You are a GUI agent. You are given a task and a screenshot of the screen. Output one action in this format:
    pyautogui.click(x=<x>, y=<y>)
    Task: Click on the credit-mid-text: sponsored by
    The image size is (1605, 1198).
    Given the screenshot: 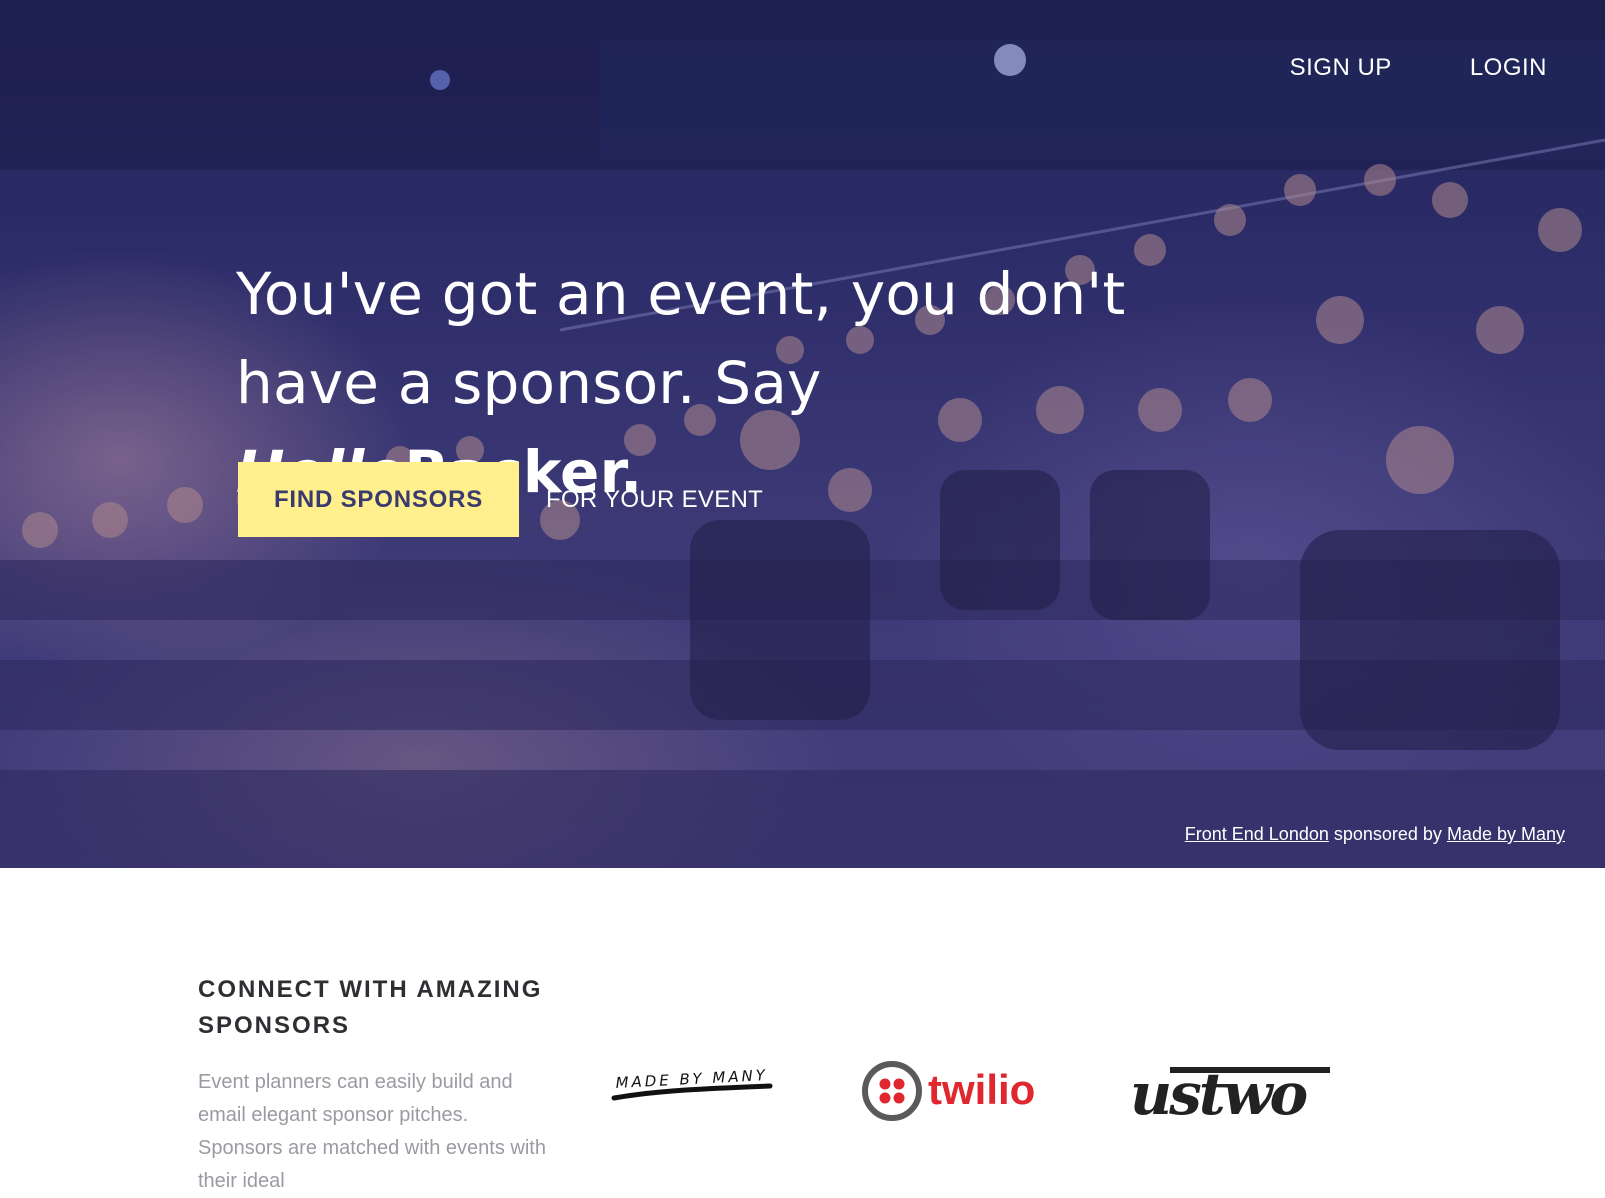 What is the action you would take?
    pyautogui.click(x=1387, y=834)
    